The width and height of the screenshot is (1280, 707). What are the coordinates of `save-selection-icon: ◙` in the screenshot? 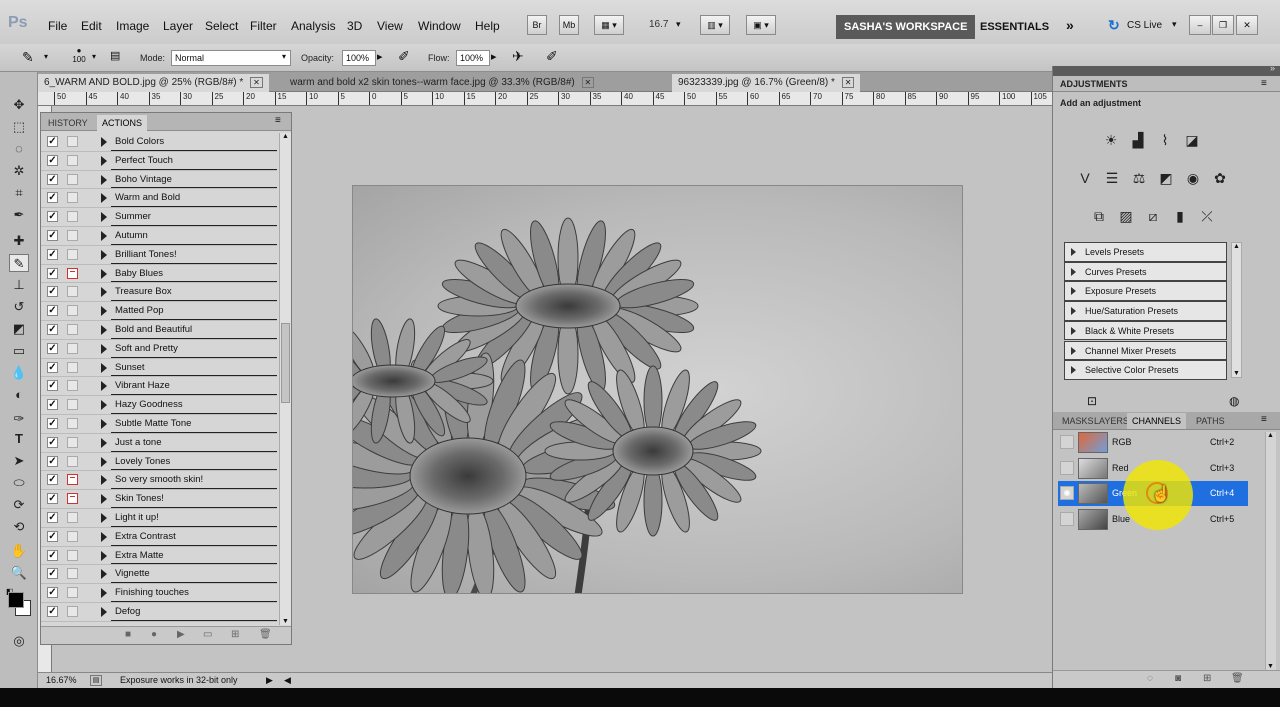 It's located at (1178, 678).